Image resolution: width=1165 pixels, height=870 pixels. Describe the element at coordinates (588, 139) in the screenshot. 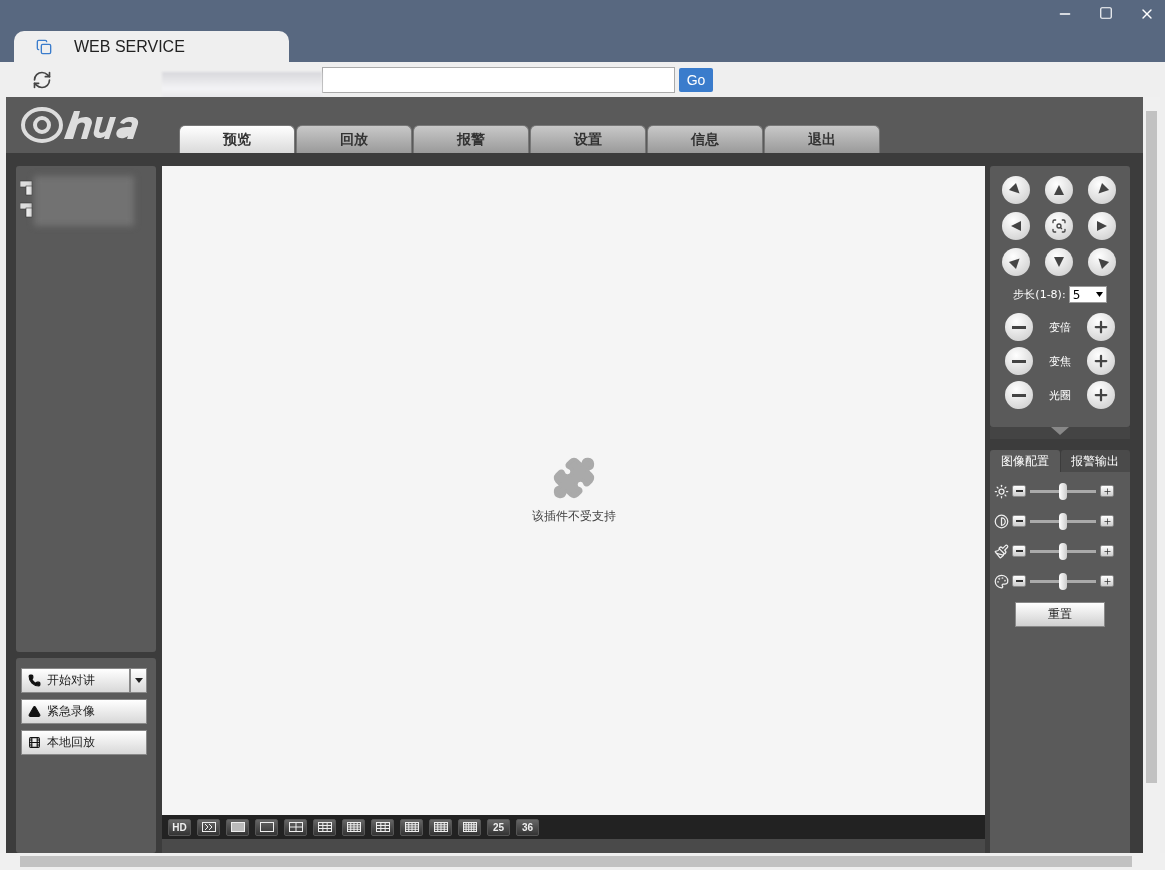

I see `nav-tab: 设置` at that location.